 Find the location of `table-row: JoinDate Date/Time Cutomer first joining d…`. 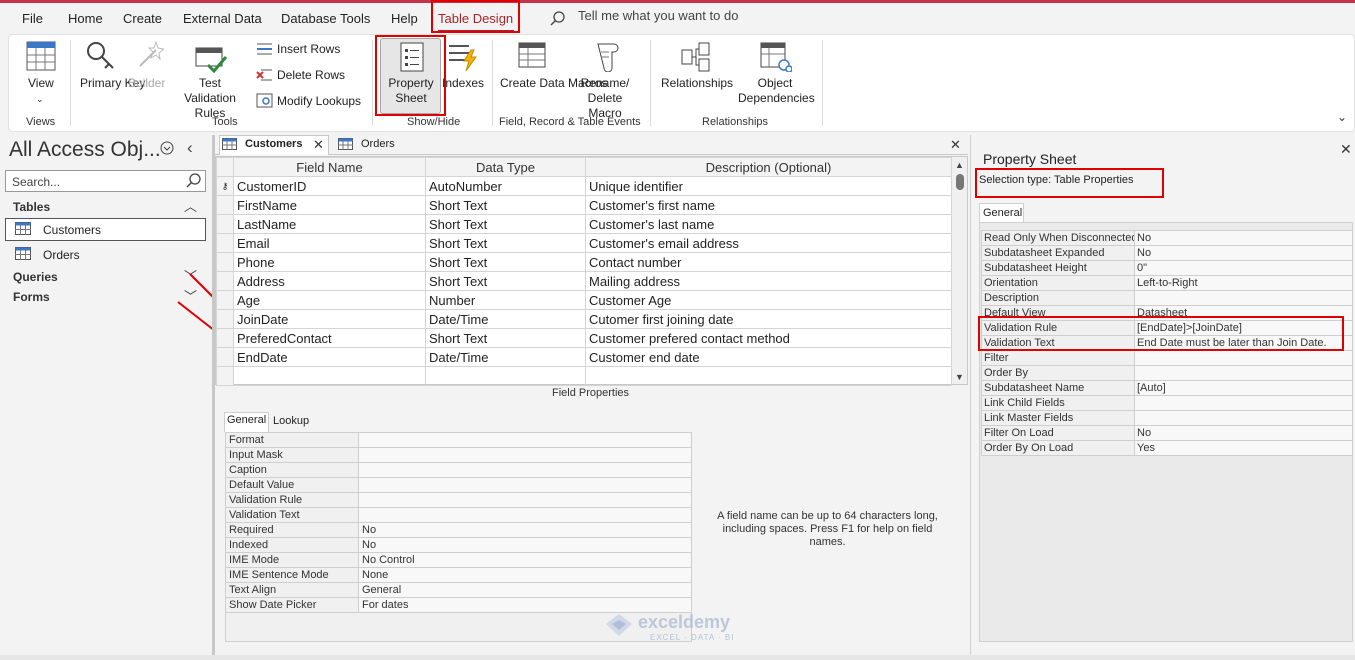

table-row: JoinDate Date/Time Cutomer first joining d… is located at coordinates (584, 319).